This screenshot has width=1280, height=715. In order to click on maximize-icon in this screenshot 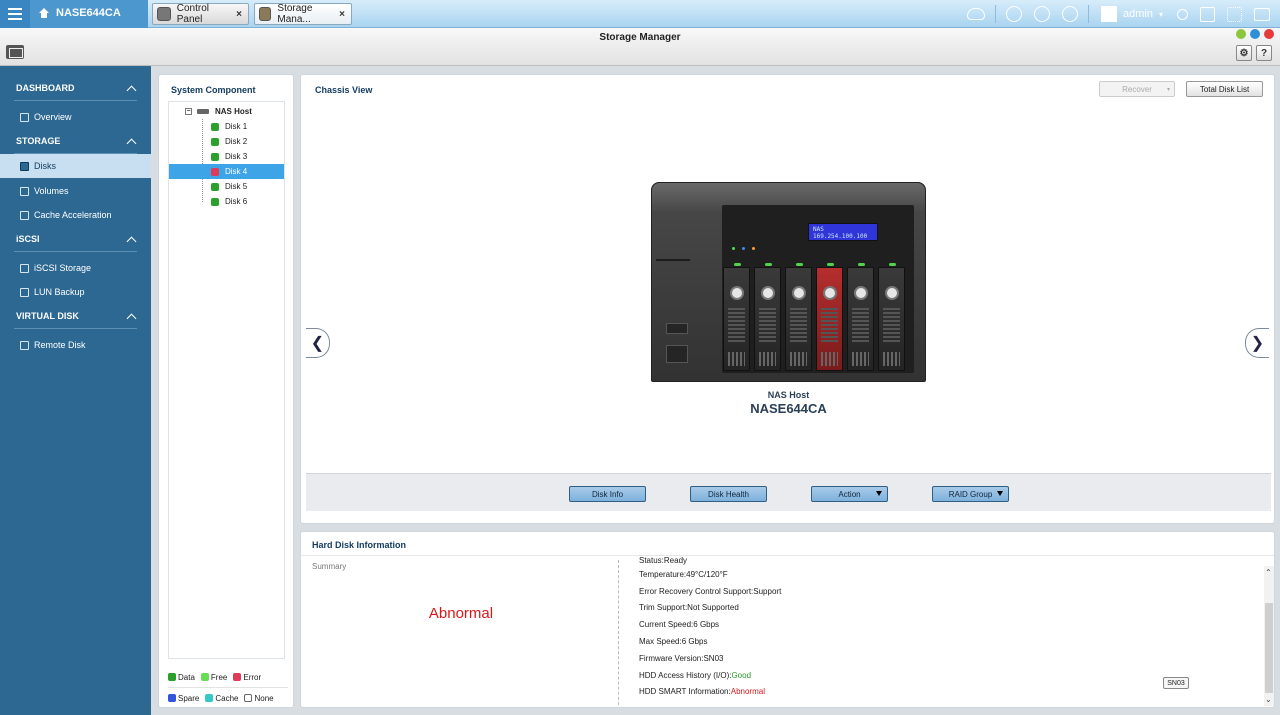, I will do `click(1255, 34)`.